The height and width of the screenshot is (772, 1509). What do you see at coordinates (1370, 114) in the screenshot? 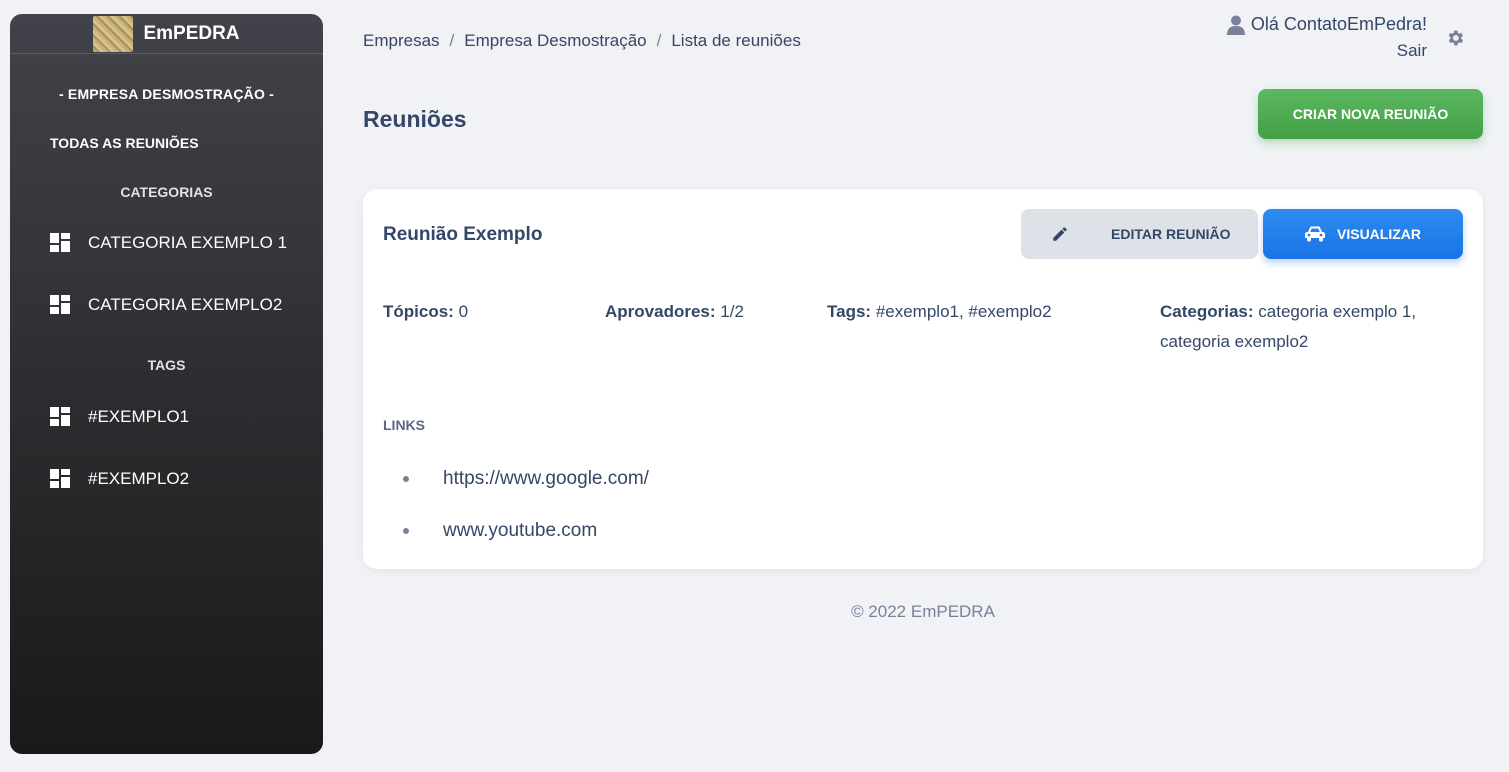
I see `create-meeting-button: CRIAR NOVA REUNIÃO` at bounding box center [1370, 114].